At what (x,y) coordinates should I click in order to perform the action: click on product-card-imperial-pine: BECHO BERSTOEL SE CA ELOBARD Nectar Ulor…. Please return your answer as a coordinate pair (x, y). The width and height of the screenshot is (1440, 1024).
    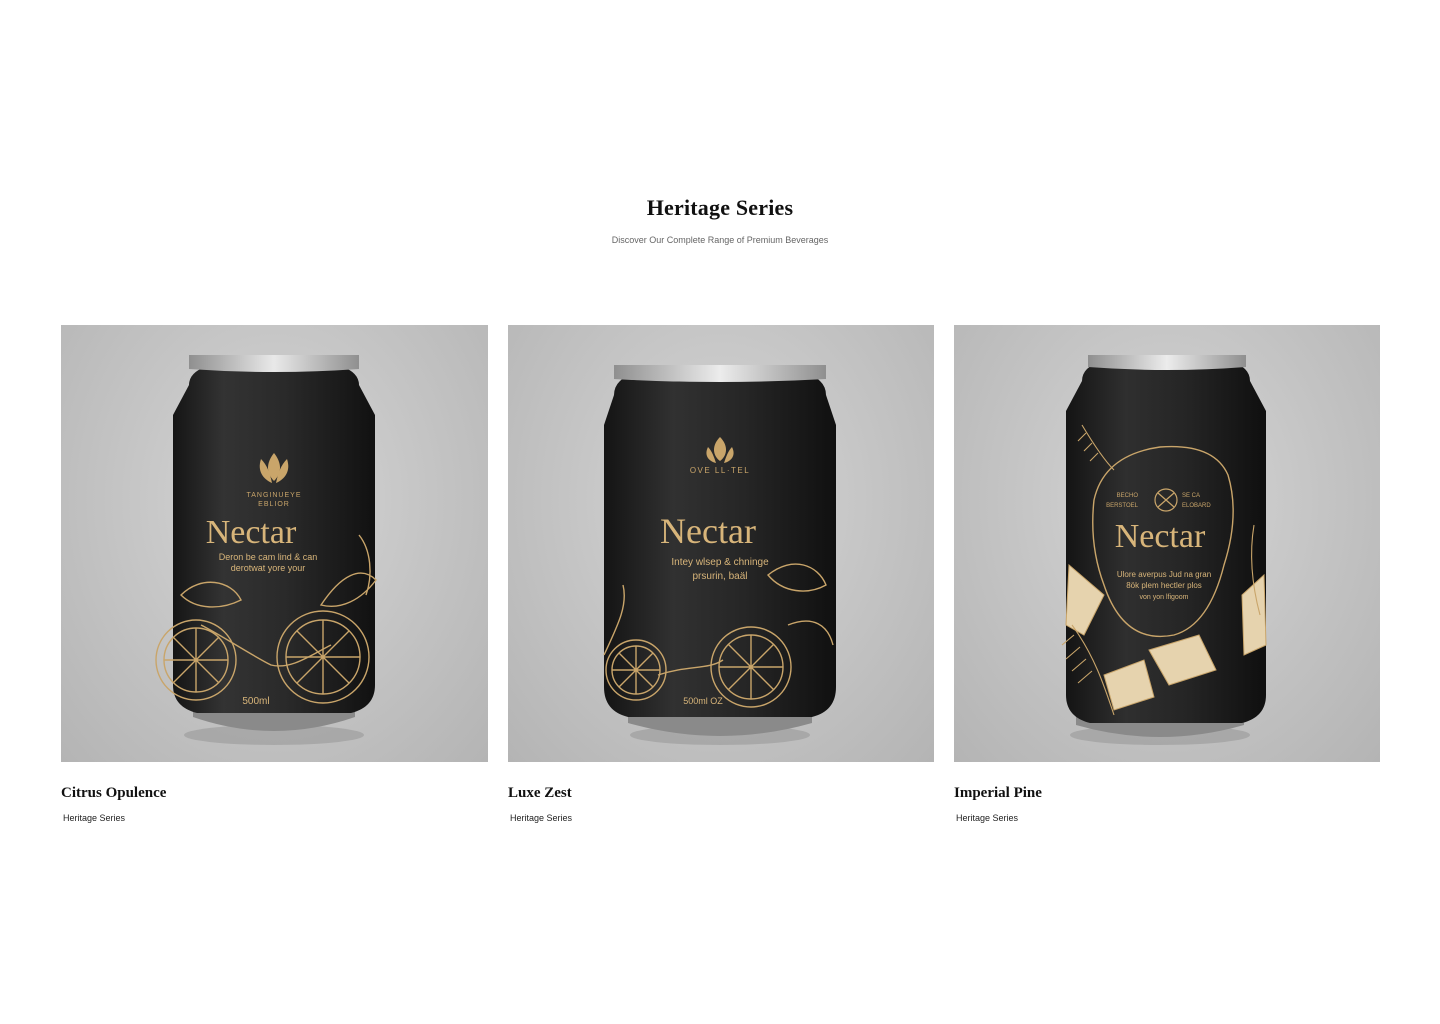
    Looking at the image, I should click on (1167, 574).